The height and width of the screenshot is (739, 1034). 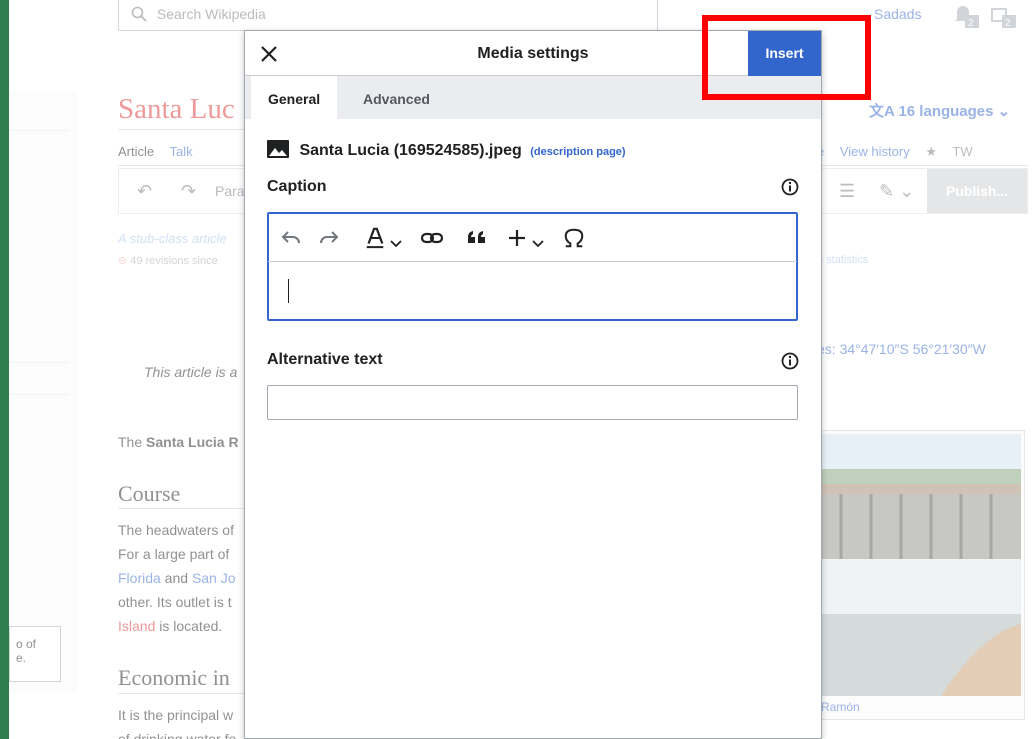 I want to click on insert-button: Insert, so click(x=784, y=53).